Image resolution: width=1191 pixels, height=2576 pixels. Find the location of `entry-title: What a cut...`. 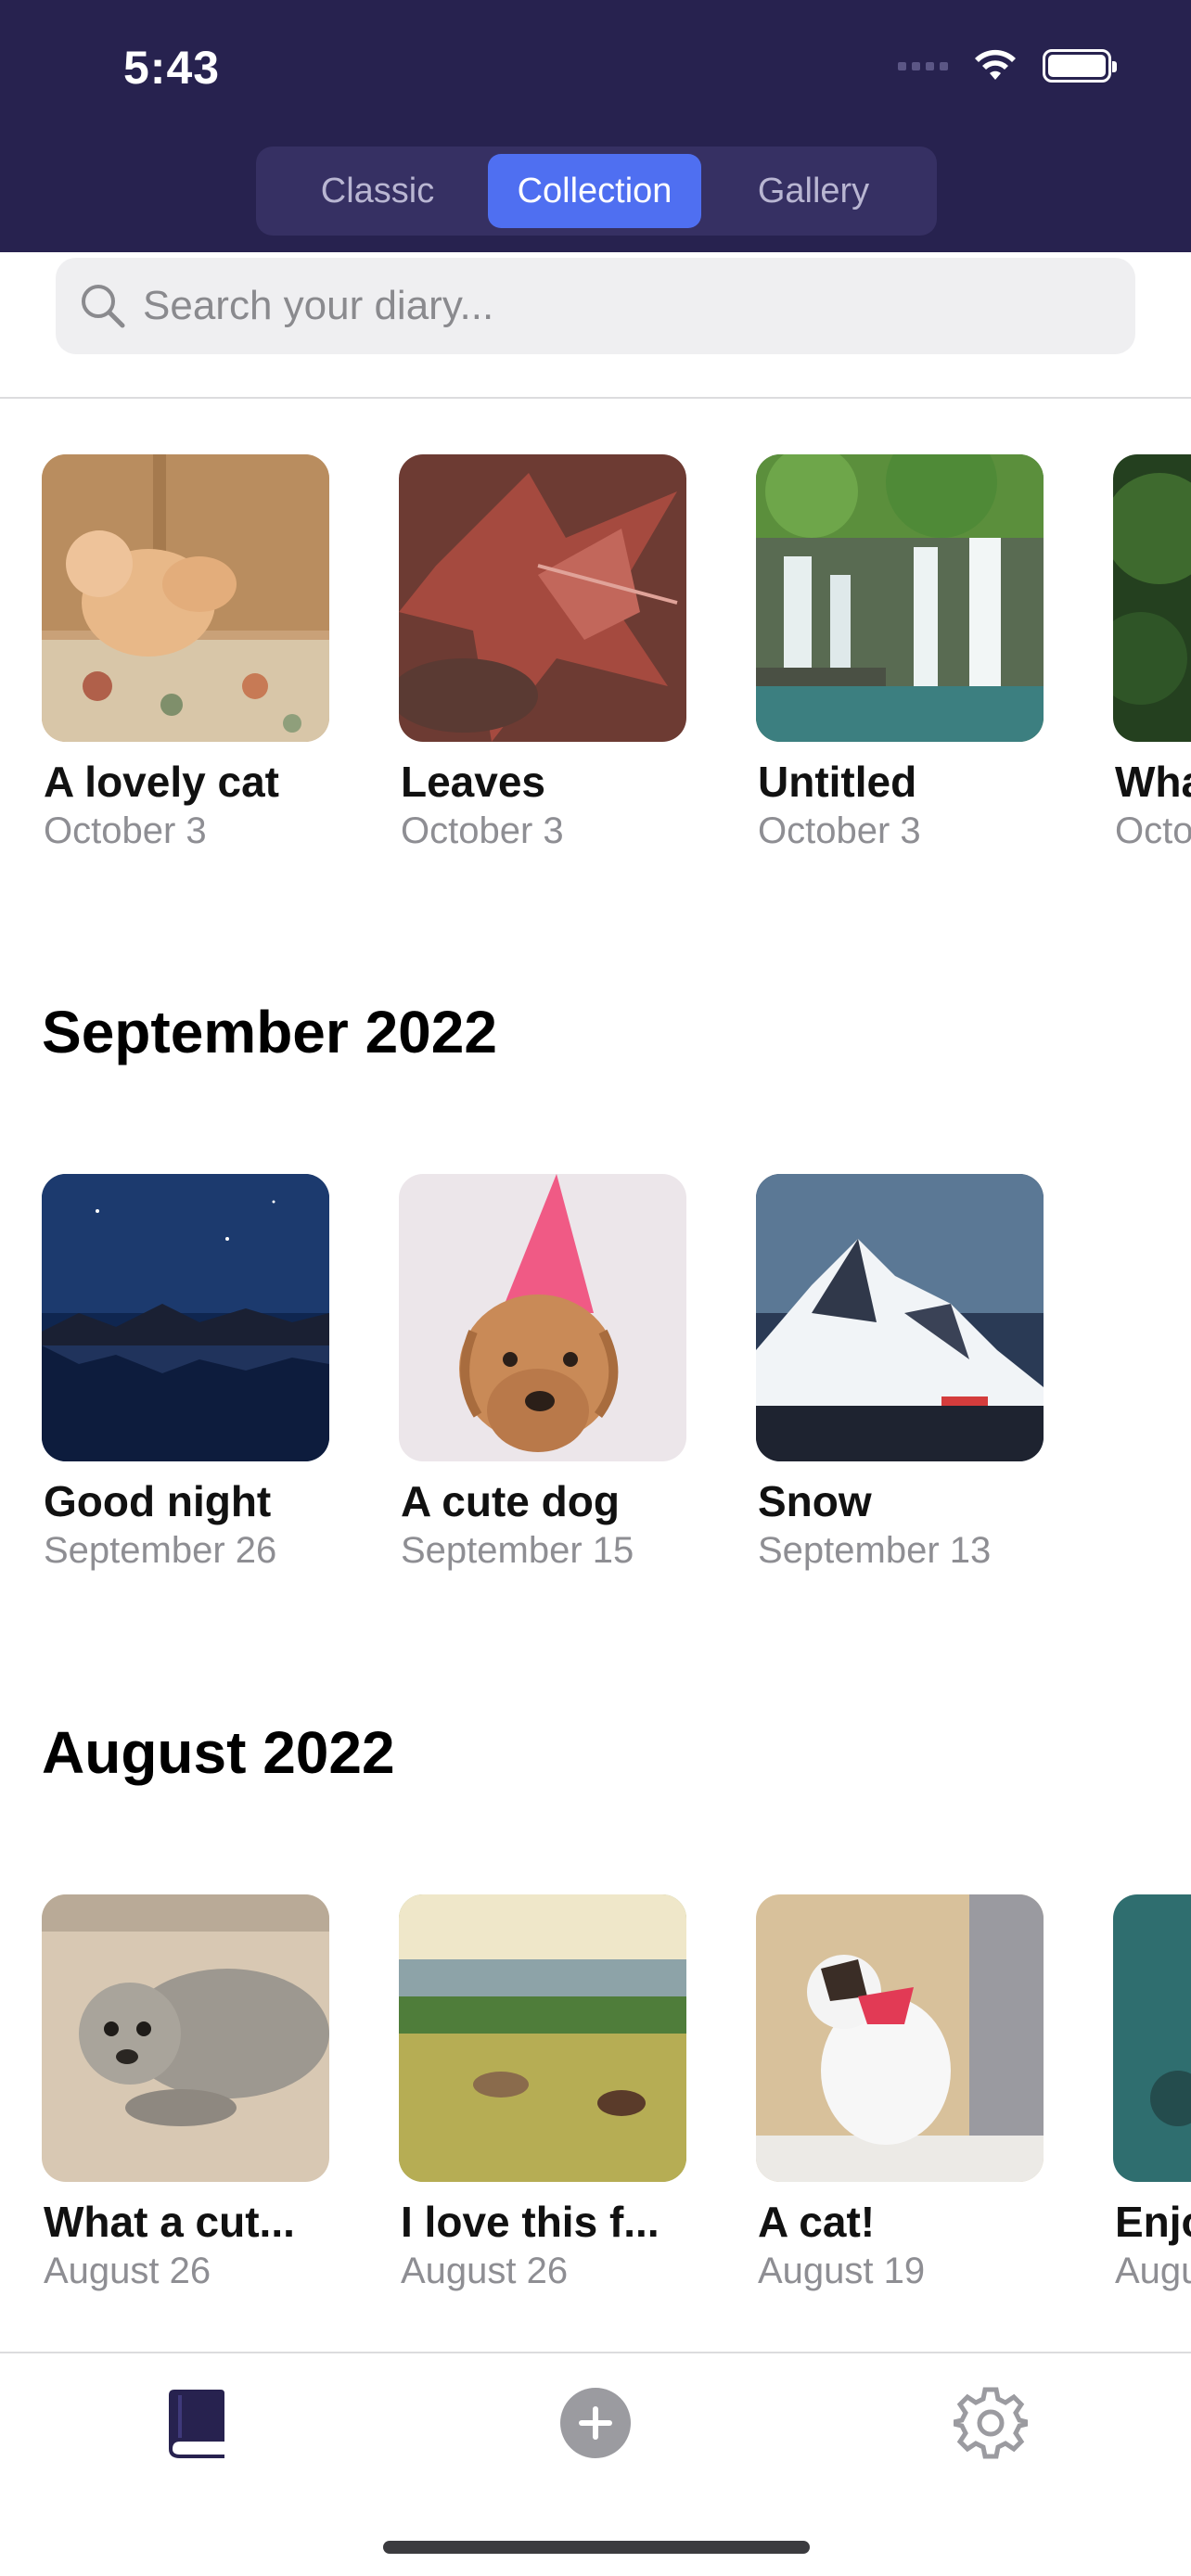

entry-title: What a cut... is located at coordinates (169, 2222).